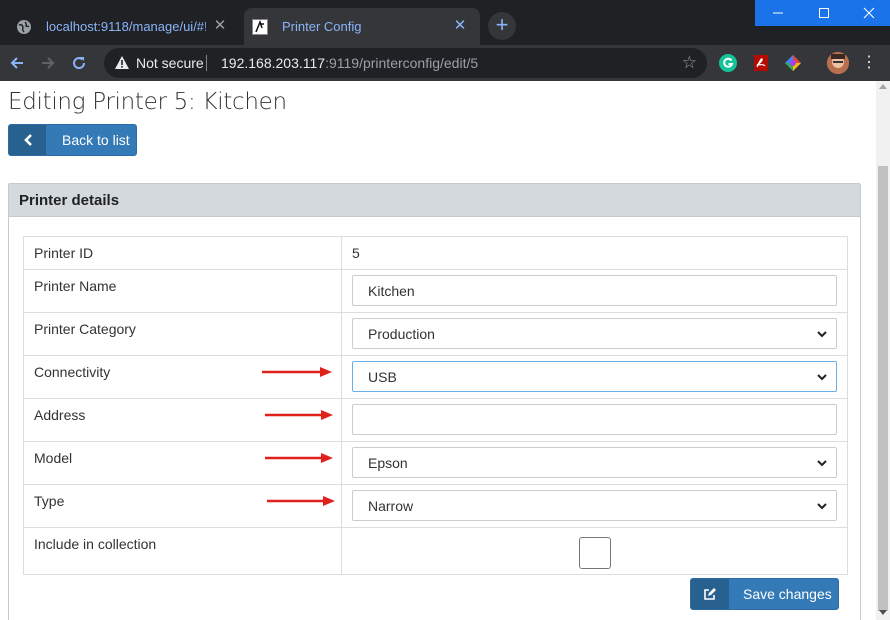  What do you see at coordinates (182, 551) in the screenshot?
I see `include-in-collection-label: Include in collection` at bounding box center [182, 551].